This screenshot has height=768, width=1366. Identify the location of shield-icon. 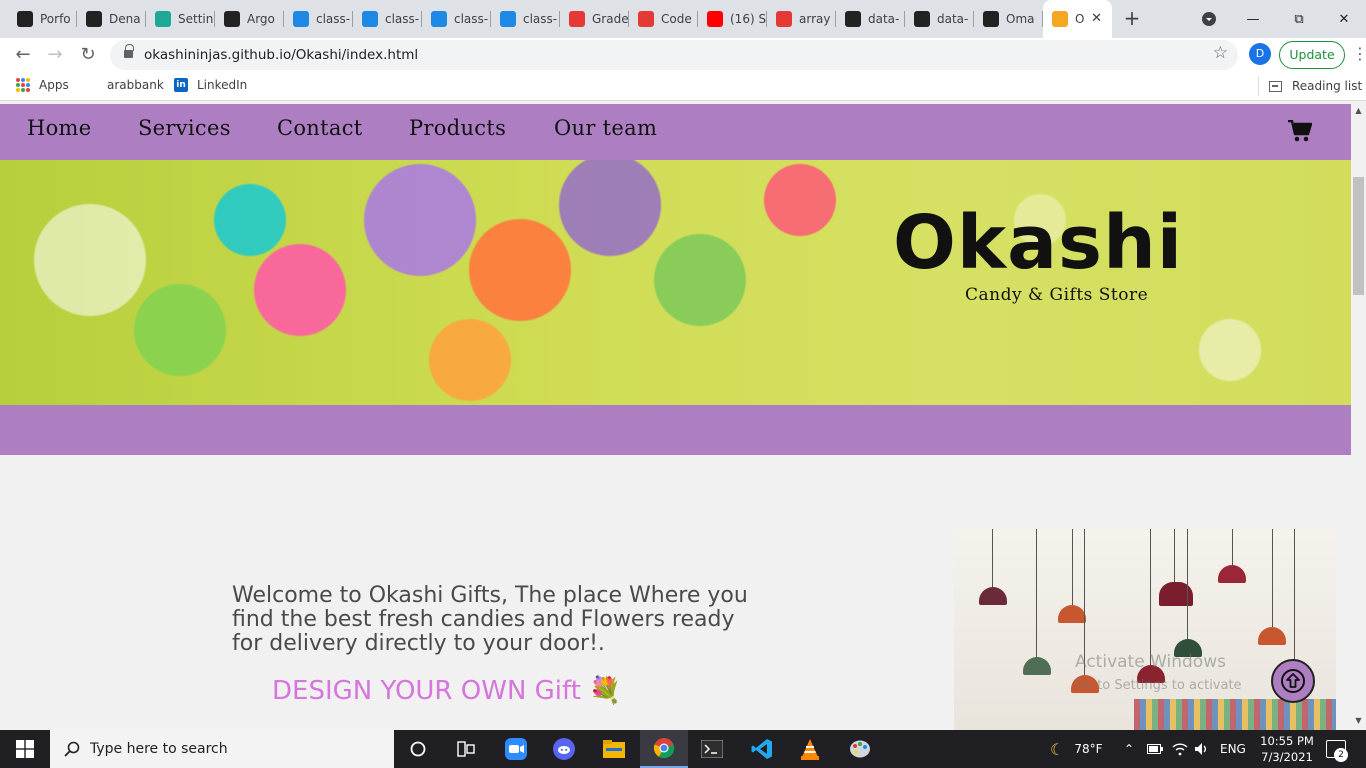
(784, 19).